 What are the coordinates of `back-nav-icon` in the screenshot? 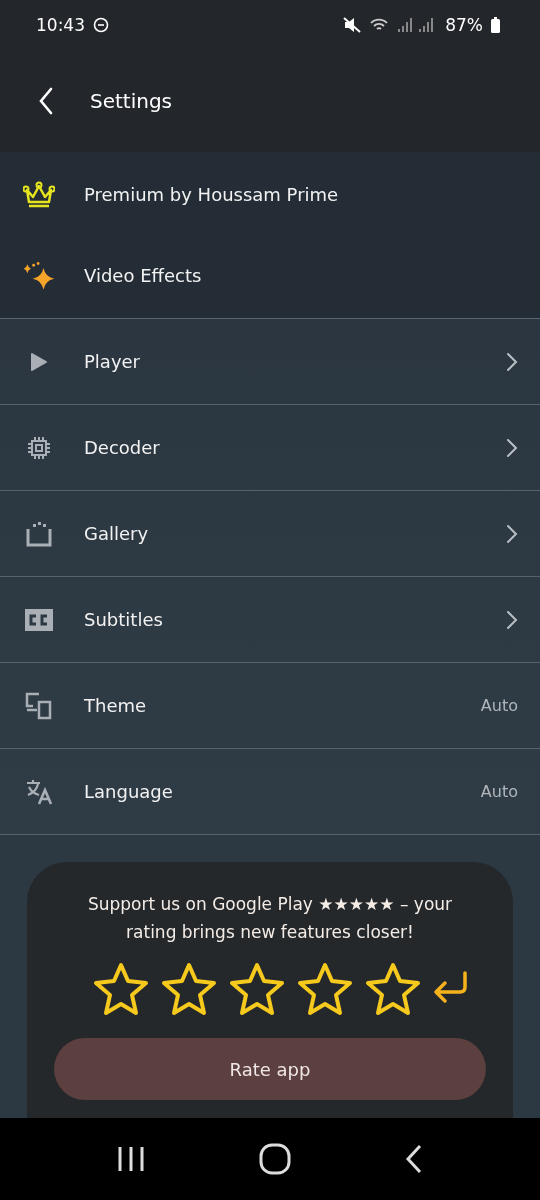 It's located at (413, 1159).